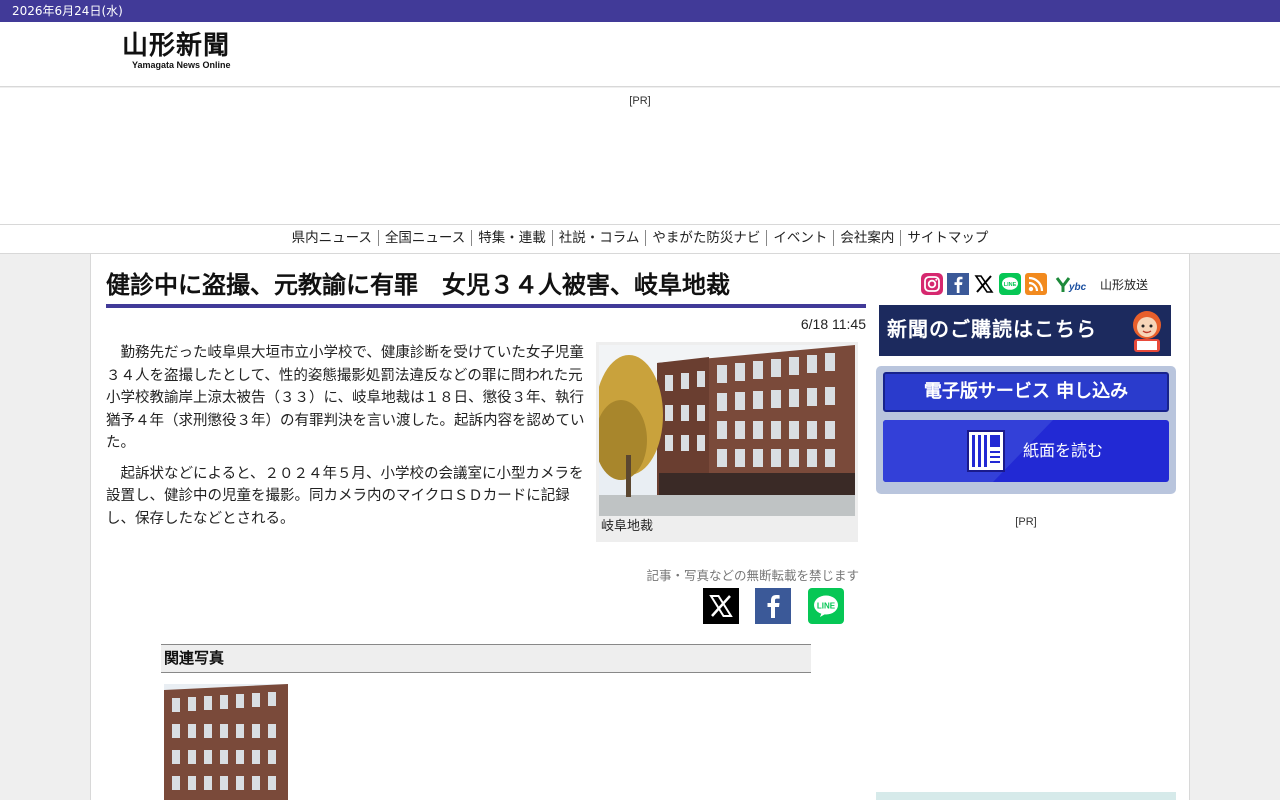 This screenshot has width=1280, height=800. I want to click on share-facebook-icon, so click(773, 606).